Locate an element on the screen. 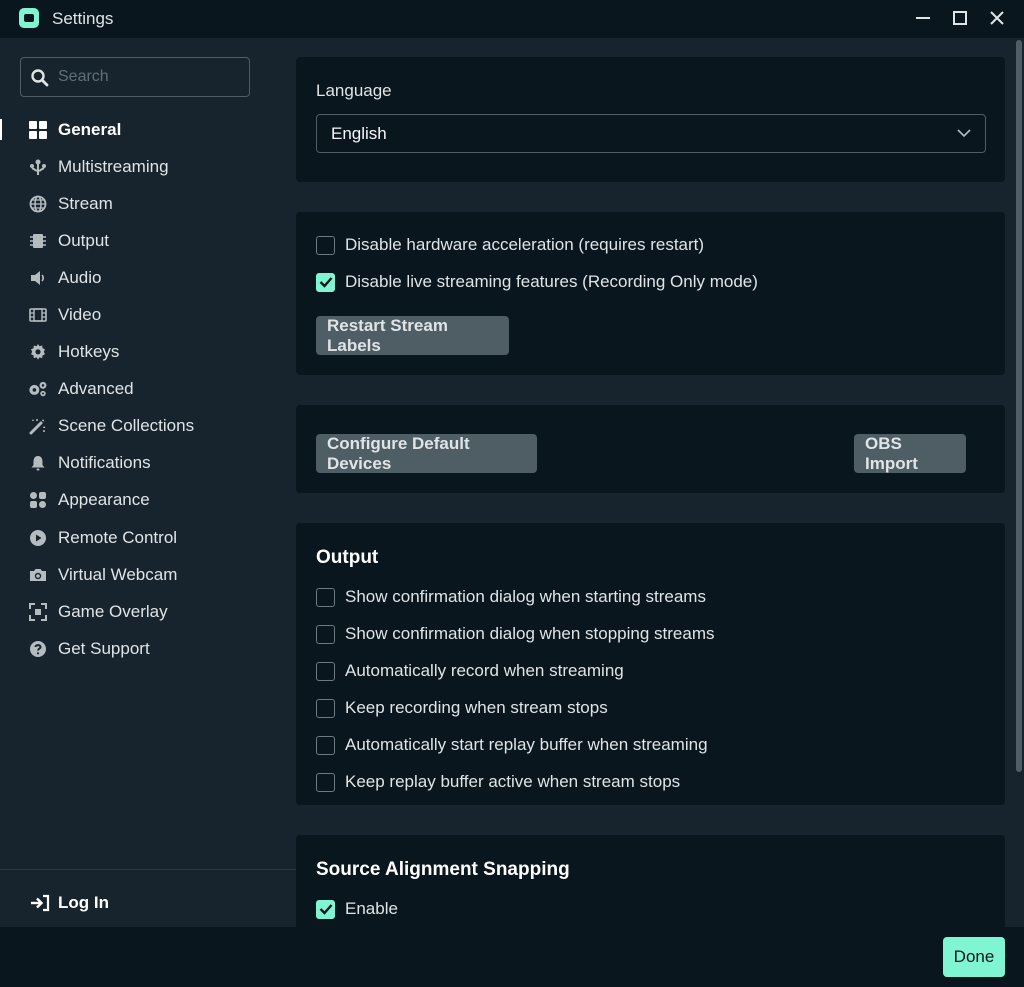  sidebar-item-hotkeys: Hotkeys is located at coordinates (148, 352).